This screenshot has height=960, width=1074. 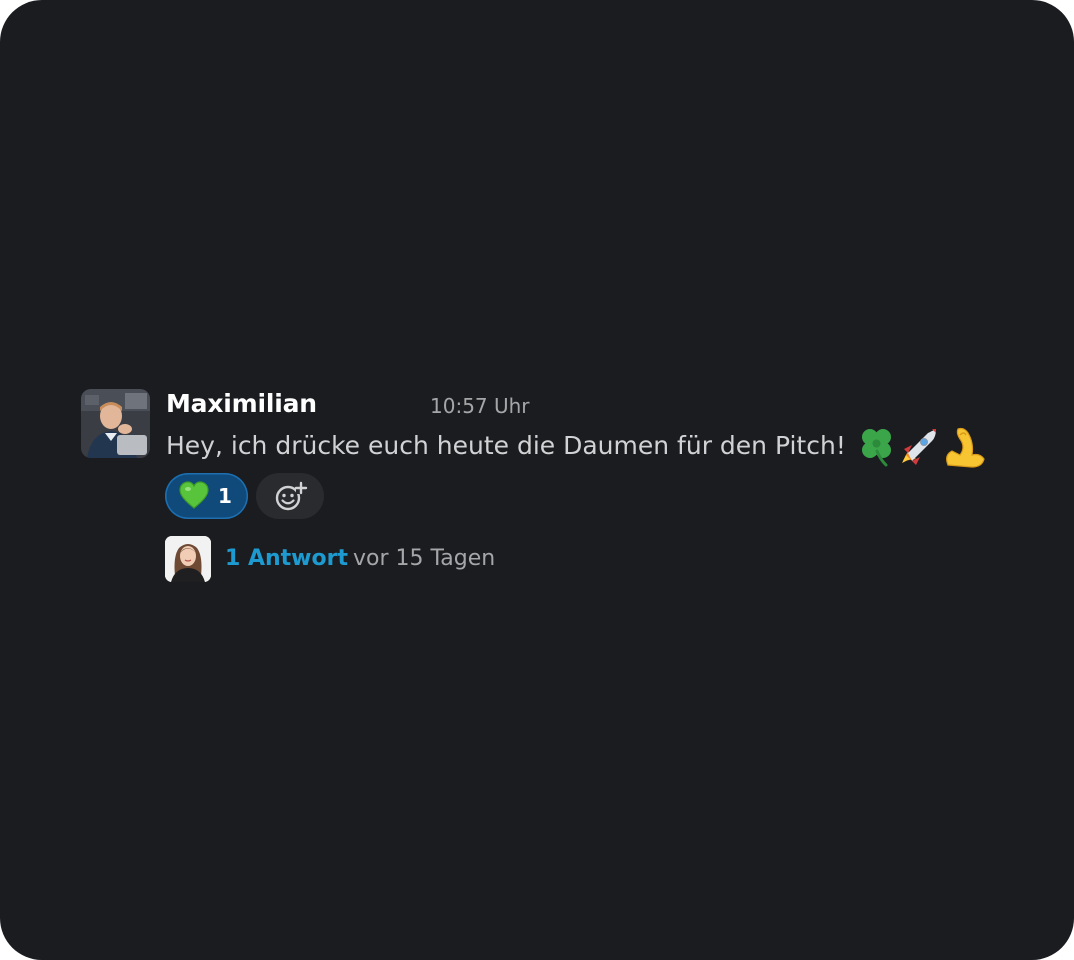 I want to click on last-reply-time: vor 15 Tagen, so click(x=424, y=558).